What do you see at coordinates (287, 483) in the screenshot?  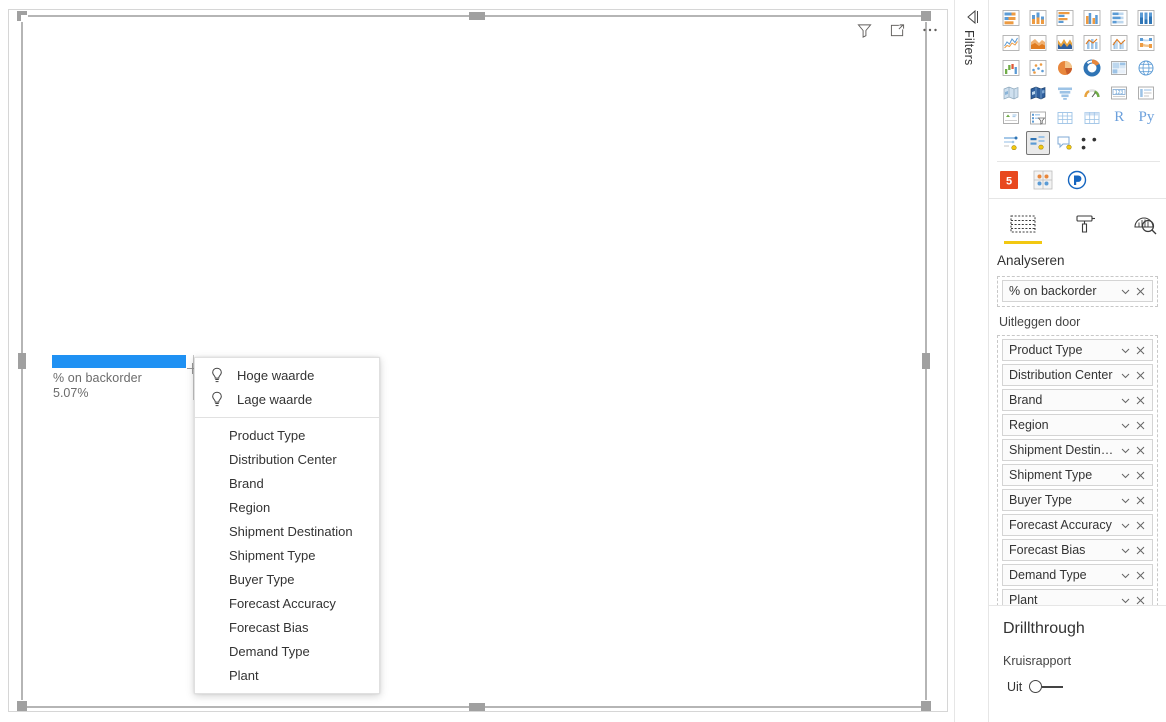 I see `menu-item-brand: Brand` at bounding box center [287, 483].